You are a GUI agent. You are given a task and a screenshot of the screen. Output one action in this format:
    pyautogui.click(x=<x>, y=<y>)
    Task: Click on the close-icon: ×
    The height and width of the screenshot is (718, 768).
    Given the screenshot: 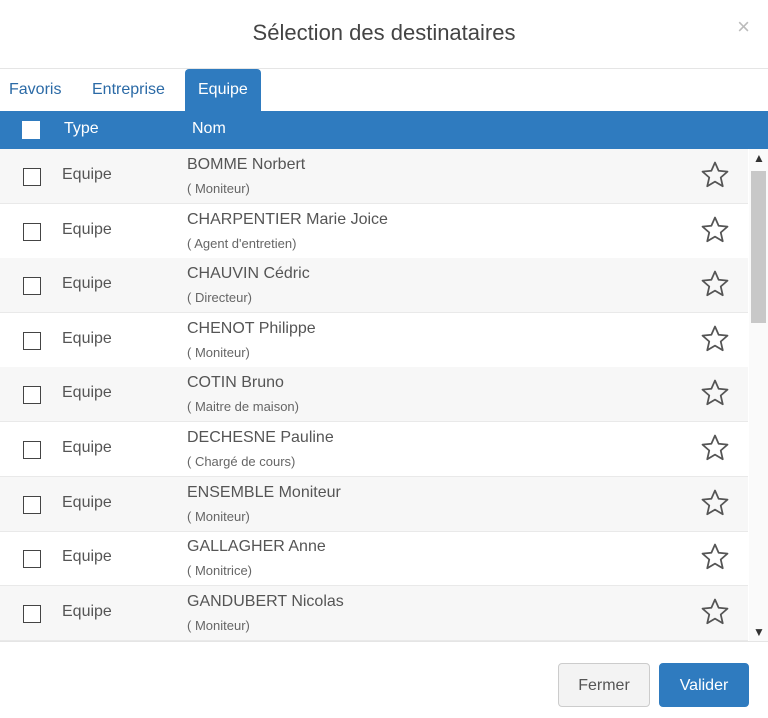 What is the action you would take?
    pyautogui.click(x=743, y=27)
    